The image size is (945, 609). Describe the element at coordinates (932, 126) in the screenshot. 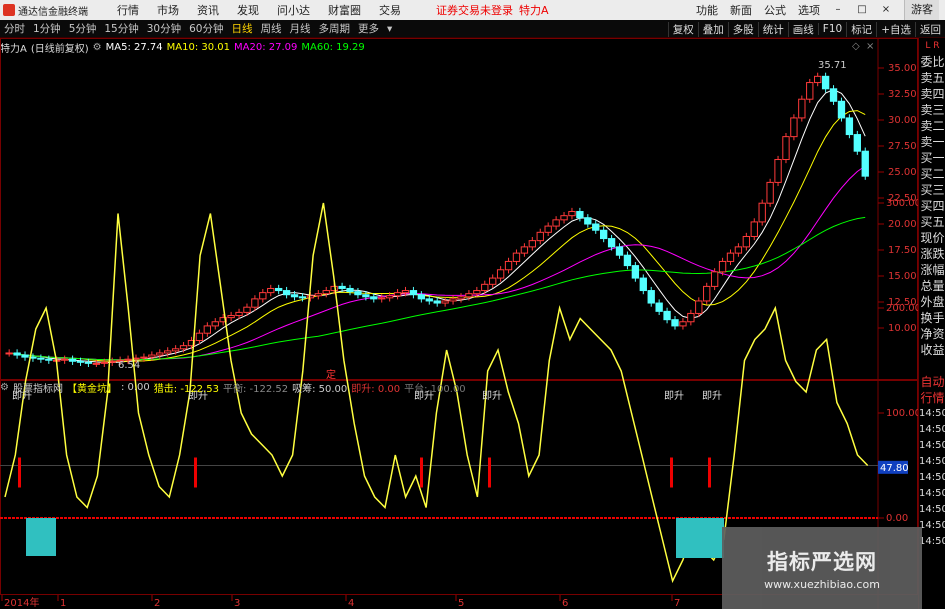

I see `sidebar-item-4: 卖二` at that location.